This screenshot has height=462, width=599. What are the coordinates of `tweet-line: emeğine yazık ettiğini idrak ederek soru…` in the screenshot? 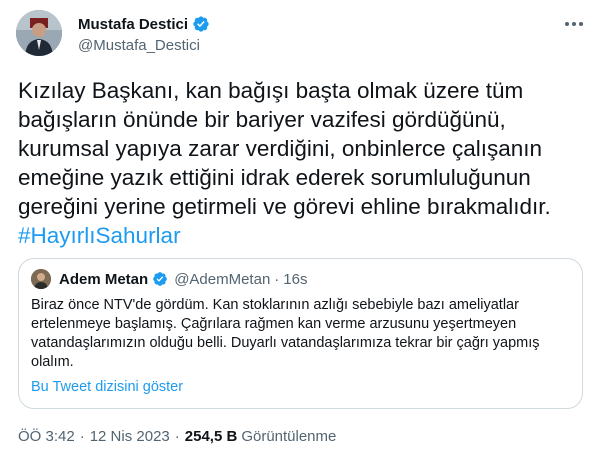 It's located at (274, 177).